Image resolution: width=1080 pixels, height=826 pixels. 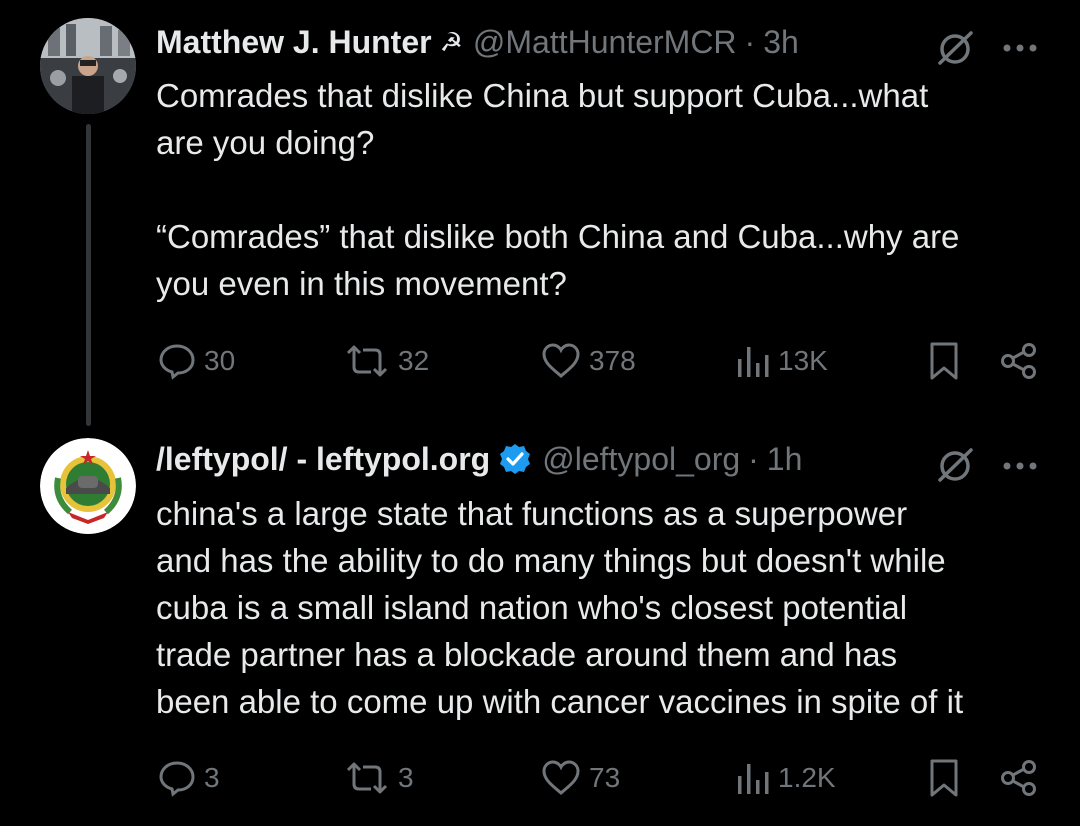 I want to click on like-button: 378, so click(x=588, y=361).